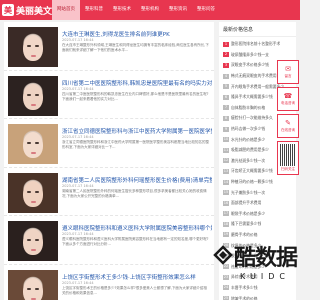 Image resolution: width=320 pixels, height=300 pixels. Describe the element at coordinates (226, 193) in the screenshot. I see `sidebar-rank: 15` at that location.